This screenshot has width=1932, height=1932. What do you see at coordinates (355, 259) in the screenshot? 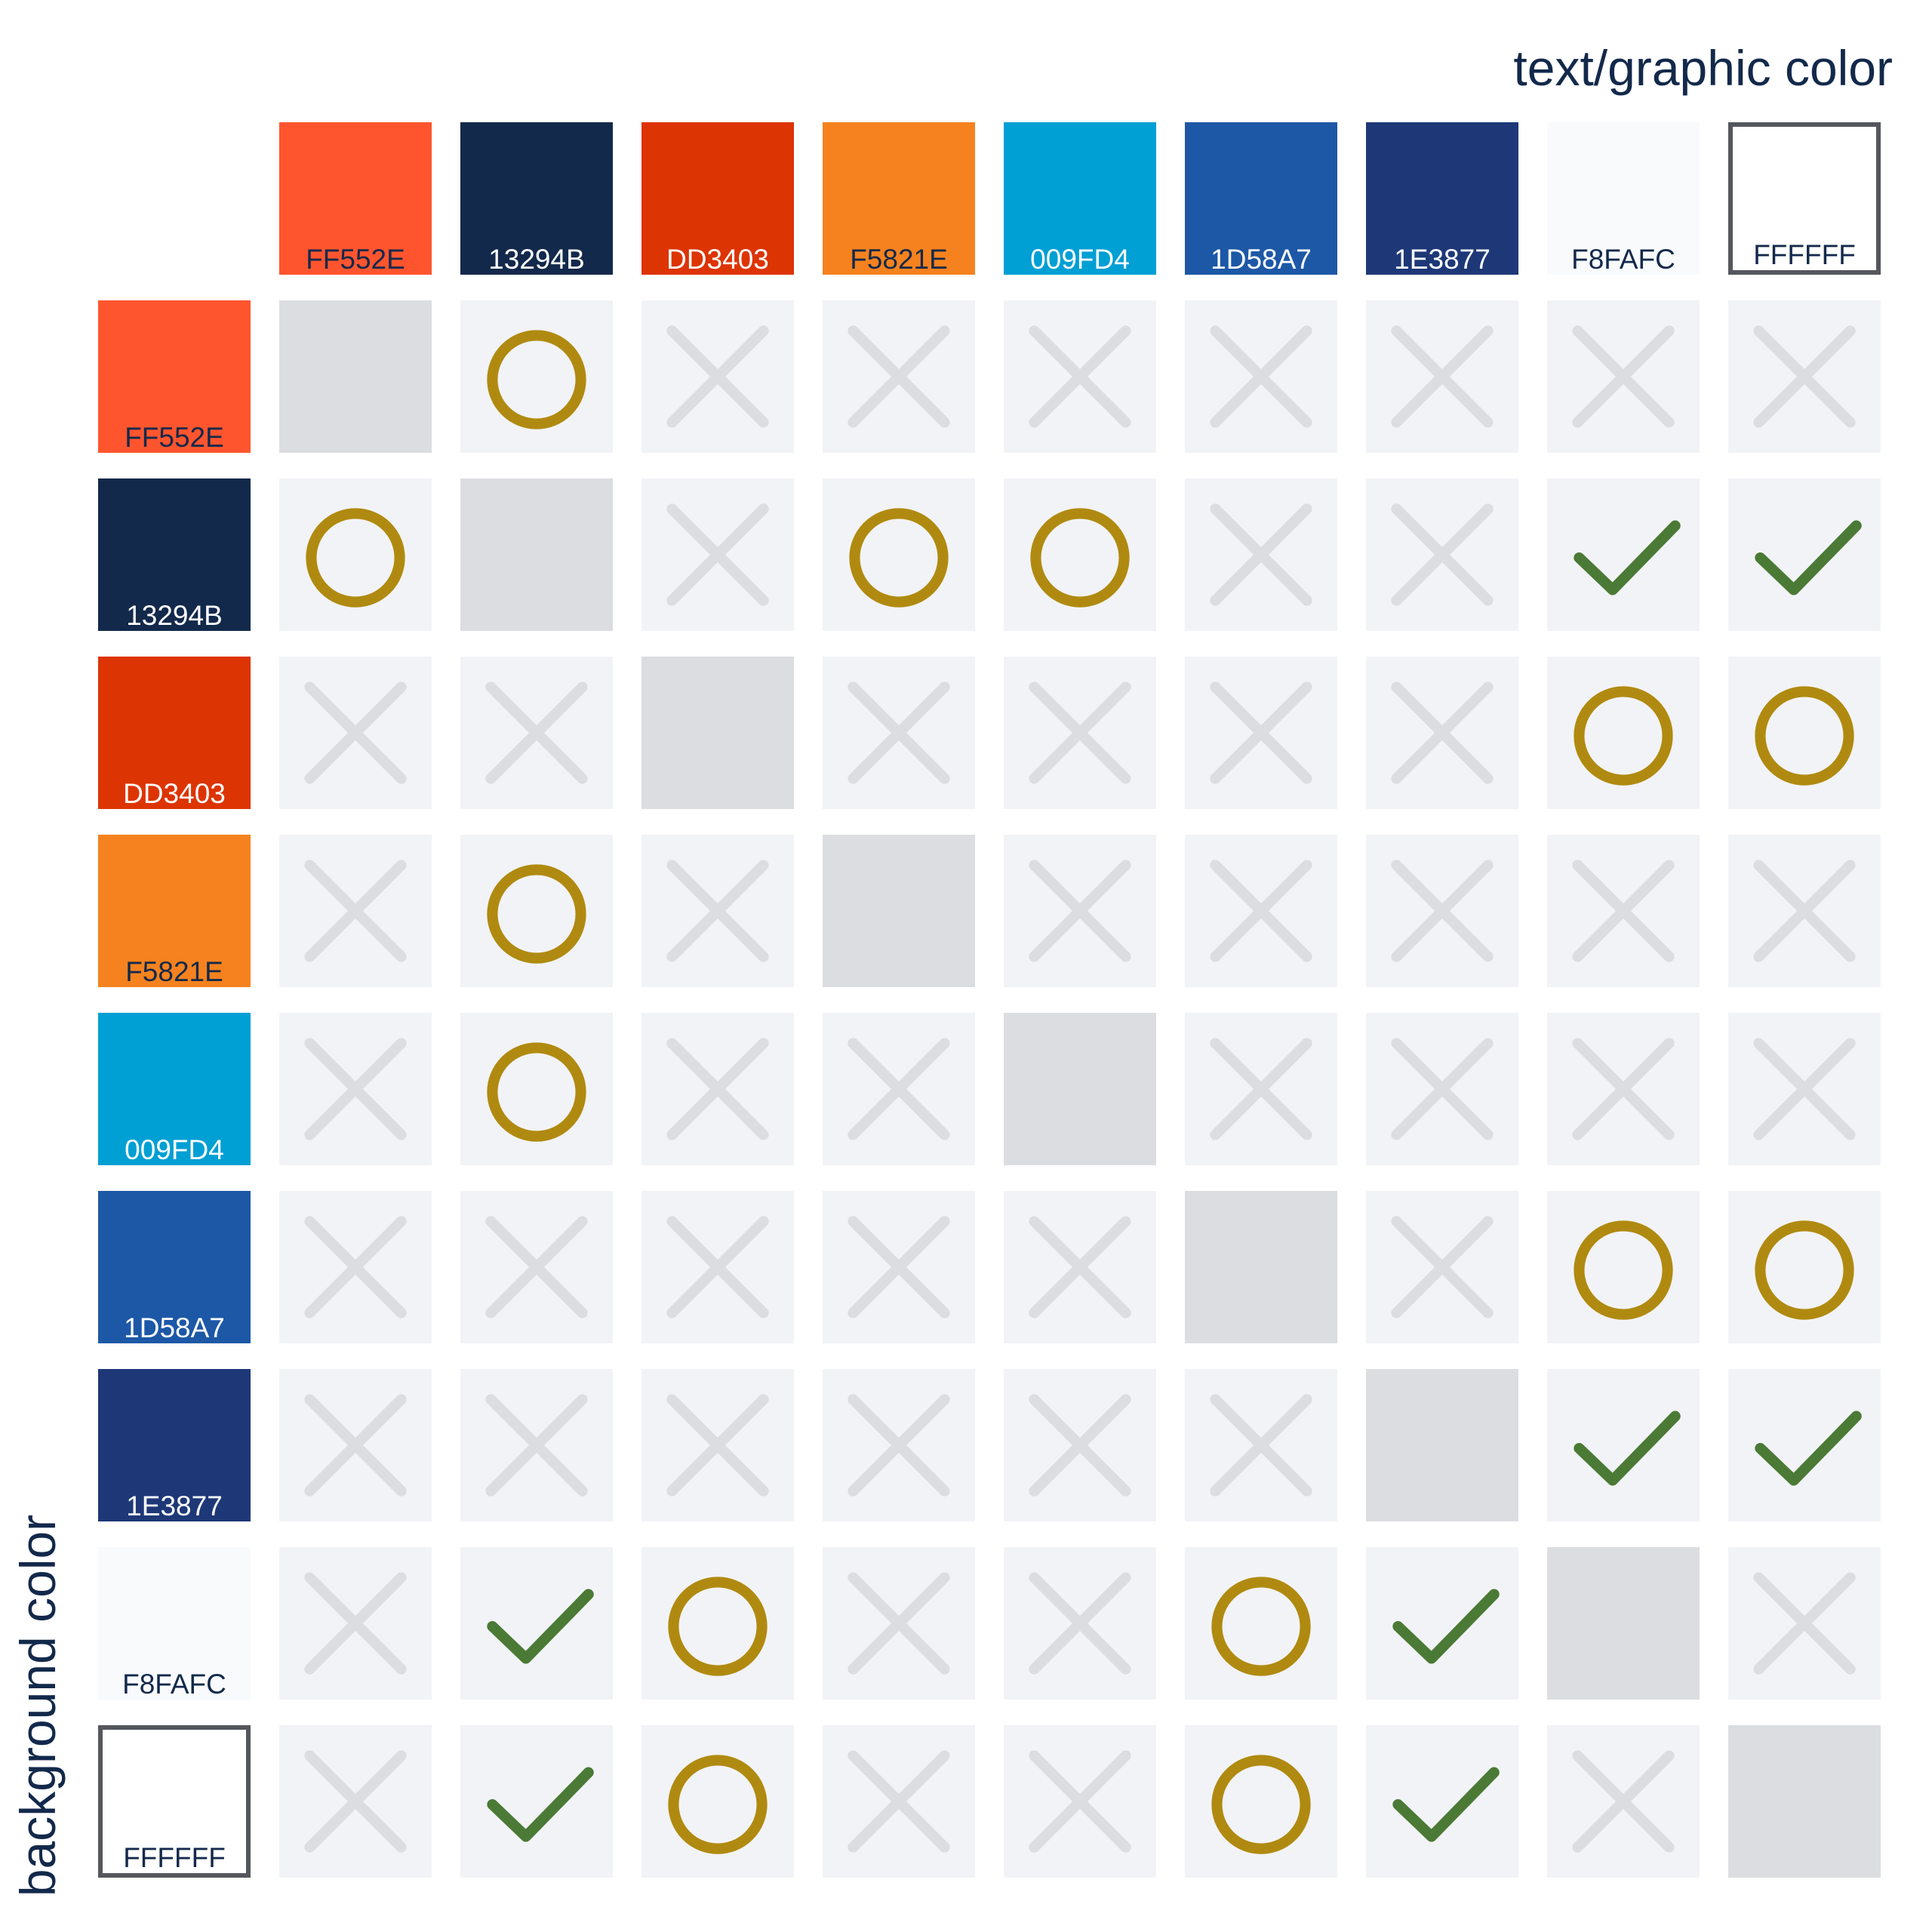
I see `text-color-swatch-hex-label: FF552E` at bounding box center [355, 259].